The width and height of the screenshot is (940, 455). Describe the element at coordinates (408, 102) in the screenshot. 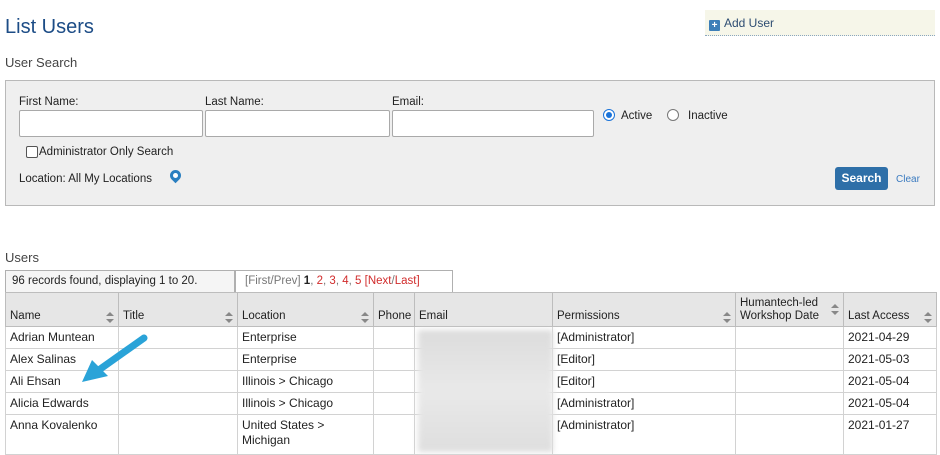

I see `email-label: Email:` at that location.